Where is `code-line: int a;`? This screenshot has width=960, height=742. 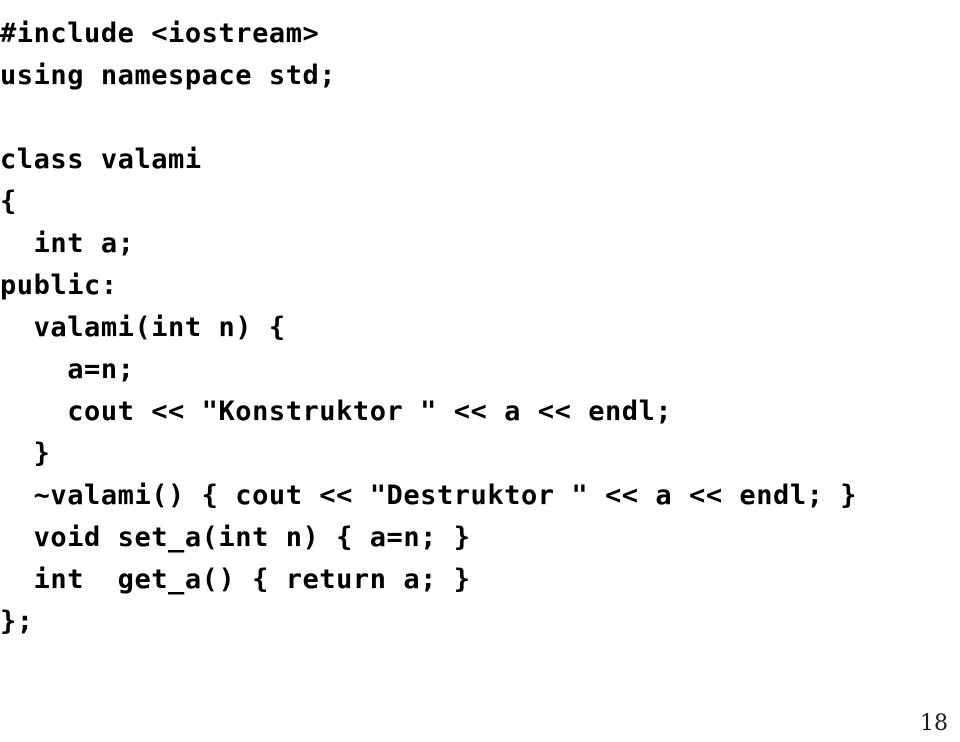
code-line: int a; is located at coordinates (67, 243).